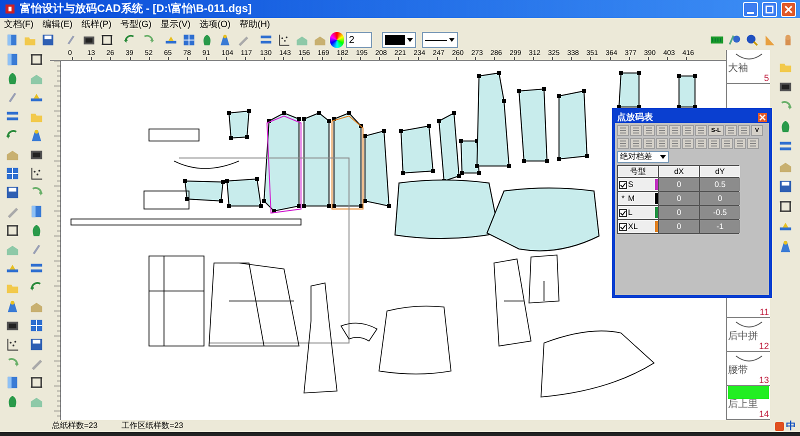  What do you see at coordinates (136, 24) in the screenshot?
I see `menu-item: 号型(G)` at bounding box center [136, 24].